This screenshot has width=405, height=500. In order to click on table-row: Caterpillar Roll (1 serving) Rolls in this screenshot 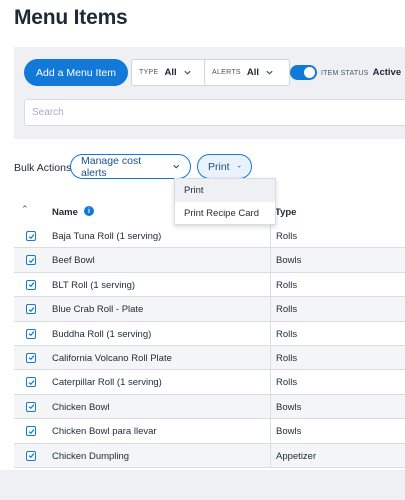, I will do `click(209, 382)`.